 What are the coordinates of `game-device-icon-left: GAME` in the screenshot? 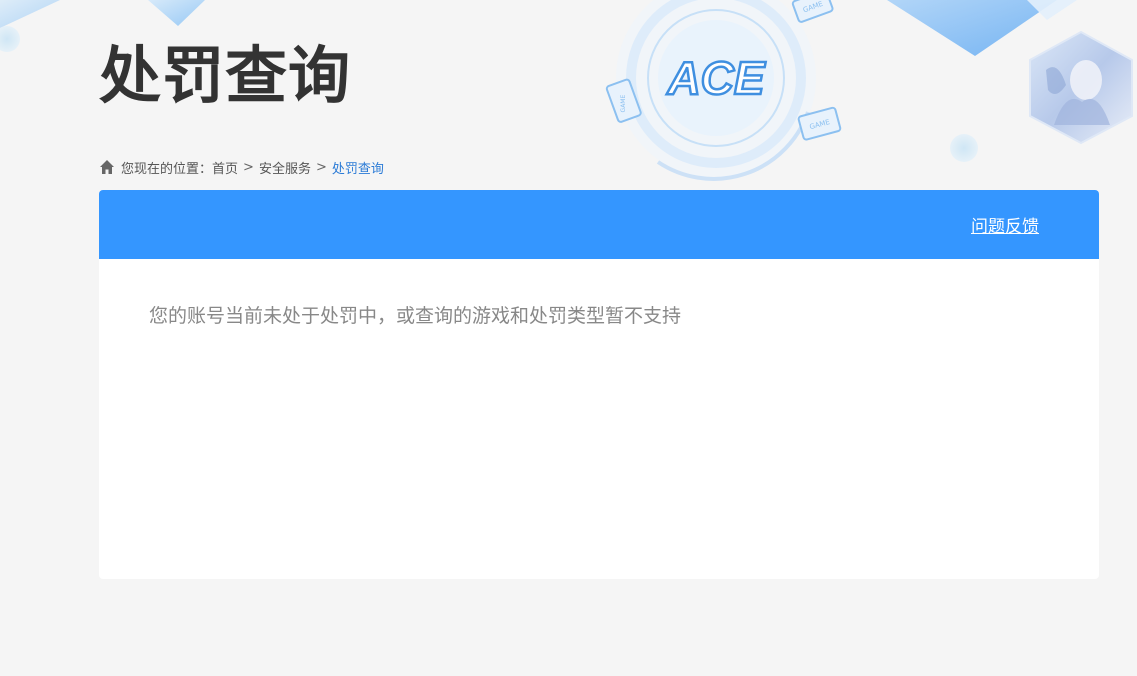 It's located at (623, 100).